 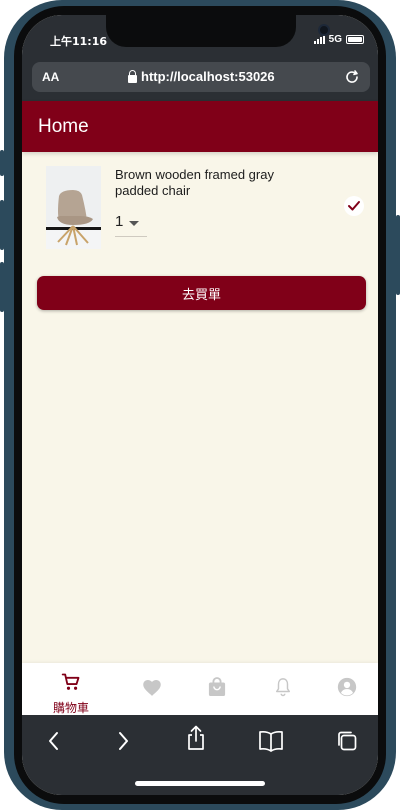 I want to click on quantity-value: 1, so click(x=119, y=221).